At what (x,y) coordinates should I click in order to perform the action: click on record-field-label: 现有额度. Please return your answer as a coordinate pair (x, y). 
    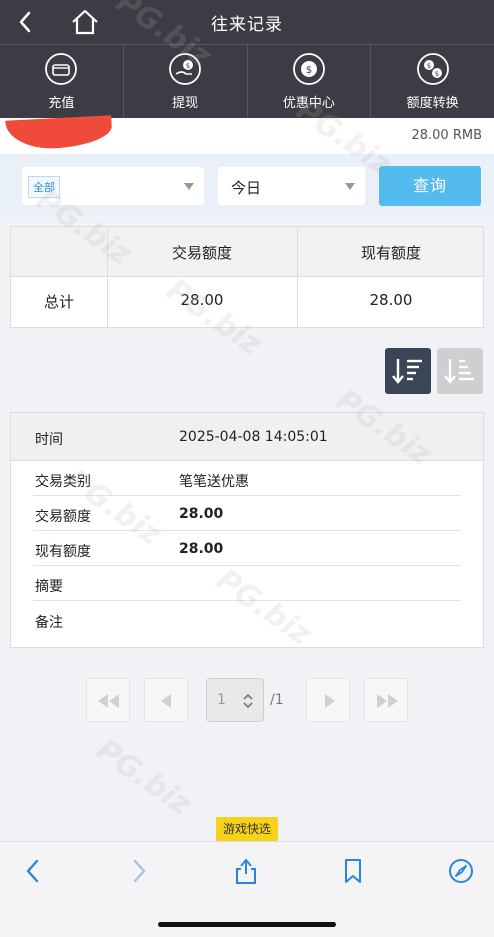
    Looking at the image, I should click on (63, 552).